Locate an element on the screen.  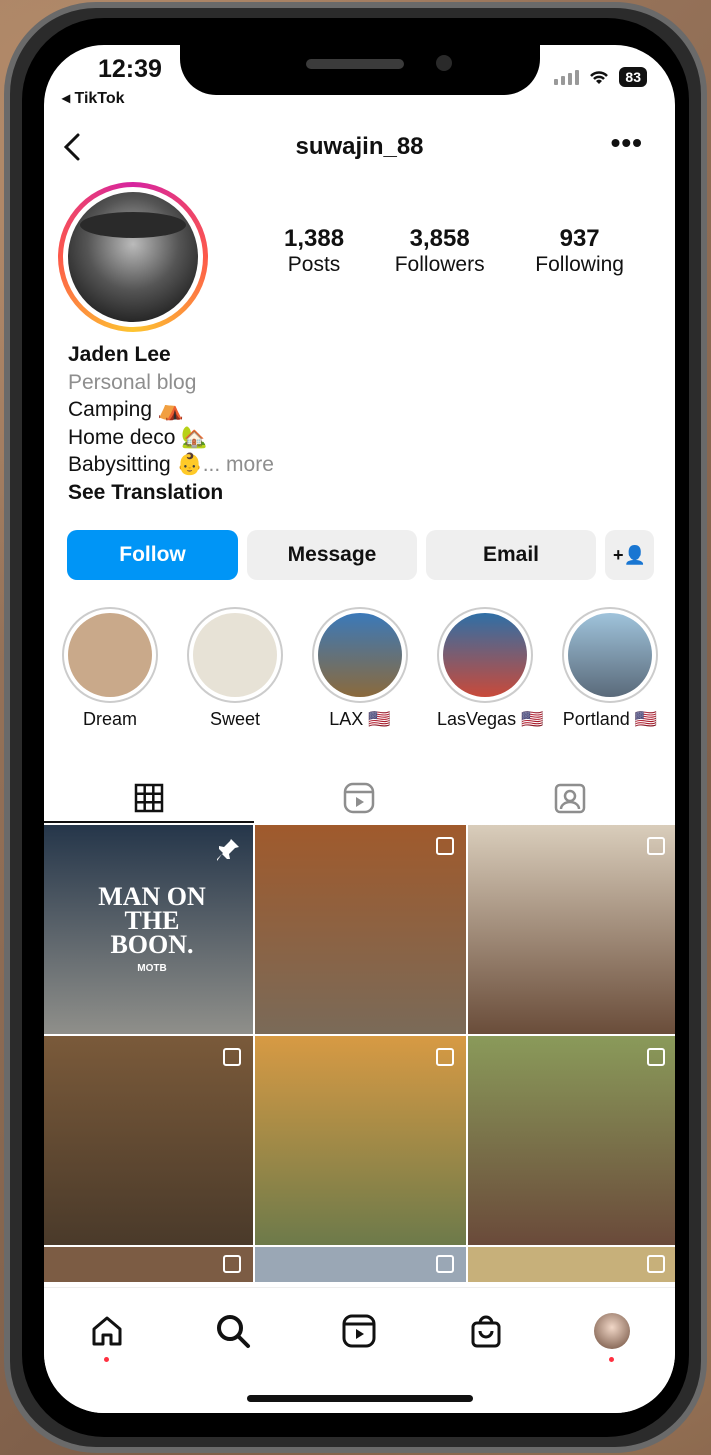
post-overlay-title: MAN ON THE BOON. is located at coordinates (152, 920).